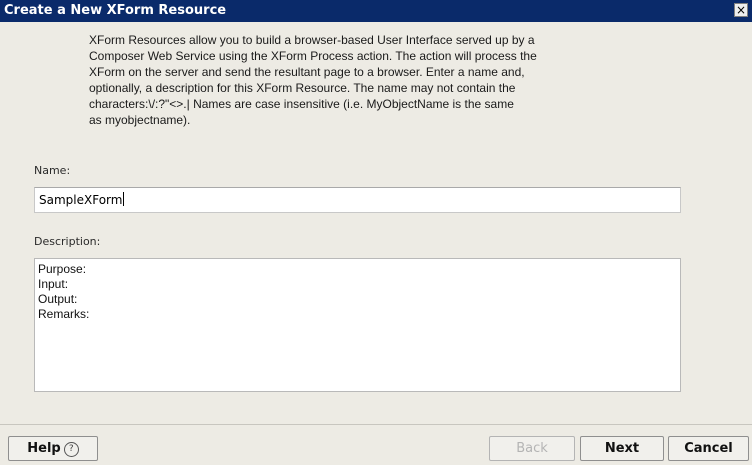  Describe the element at coordinates (71, 449) in the screenshot. I see `help-icon: ?` at that location.